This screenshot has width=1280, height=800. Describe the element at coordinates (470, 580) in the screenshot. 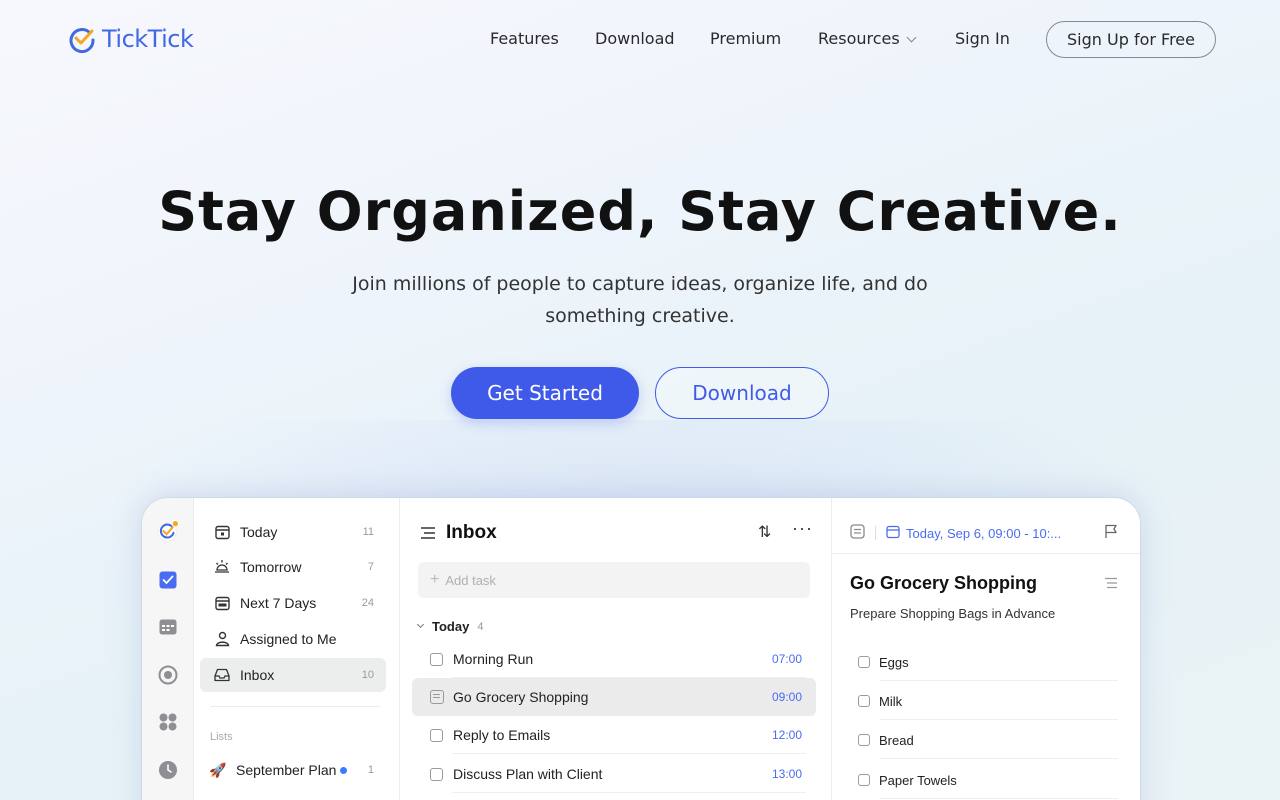

I see `add-task-placeholder: Add task` at that location.